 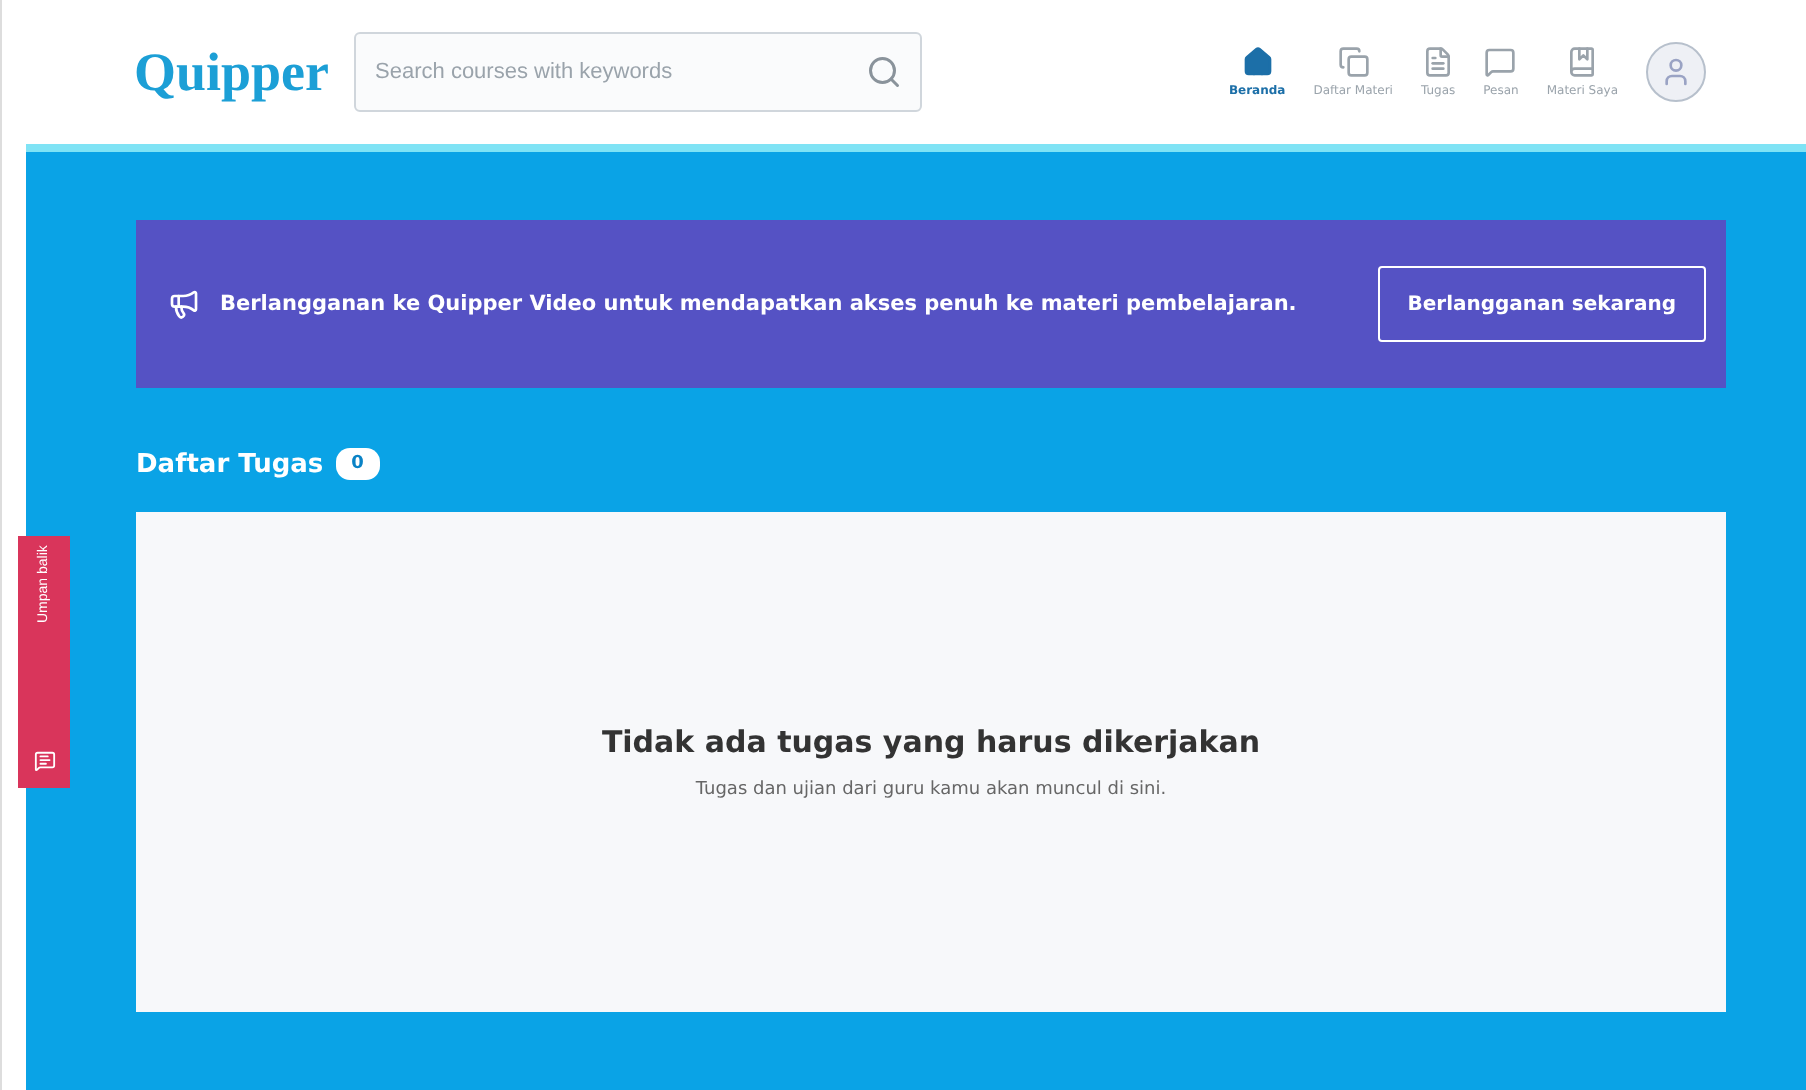 I want to click on home-icon, so click(x=1257, y=62).